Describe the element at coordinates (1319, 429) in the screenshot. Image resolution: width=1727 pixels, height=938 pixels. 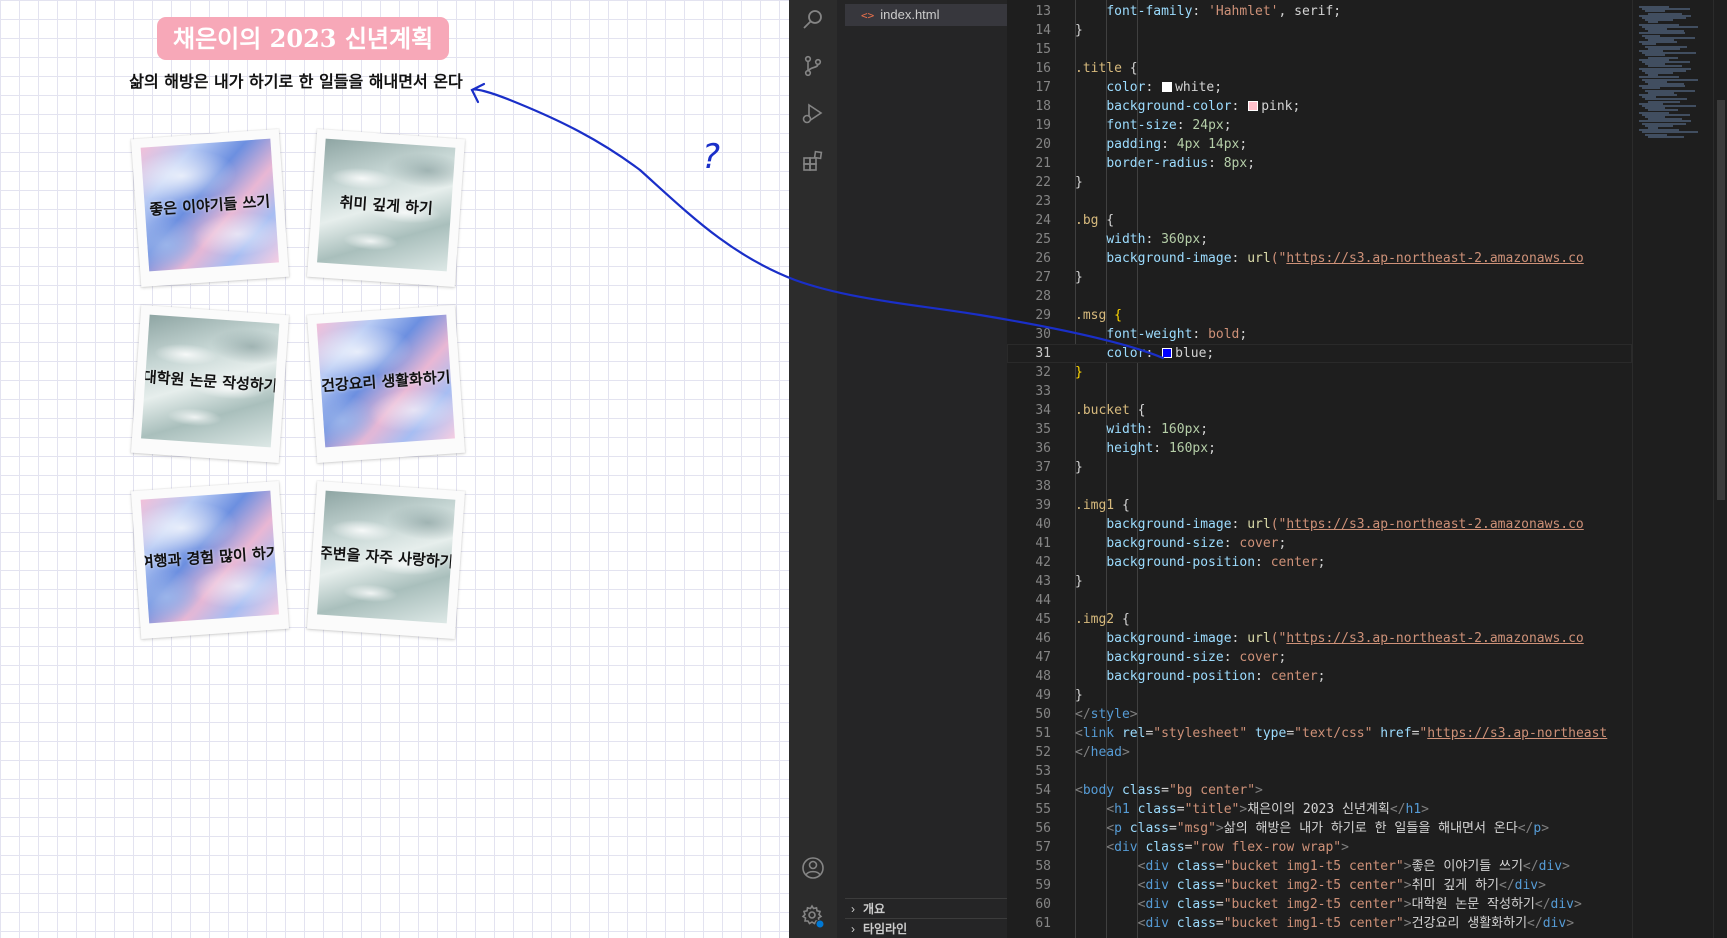
I see `code-line: 35 width: 160px;` at that location.